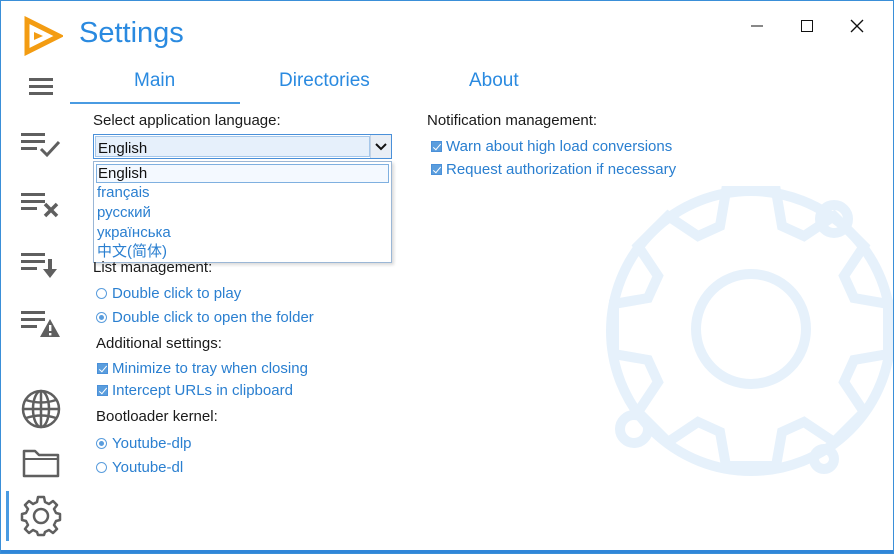 The height and width of the screenshot is (554, 894). I want to click on globe-icon, so click(41, 409).